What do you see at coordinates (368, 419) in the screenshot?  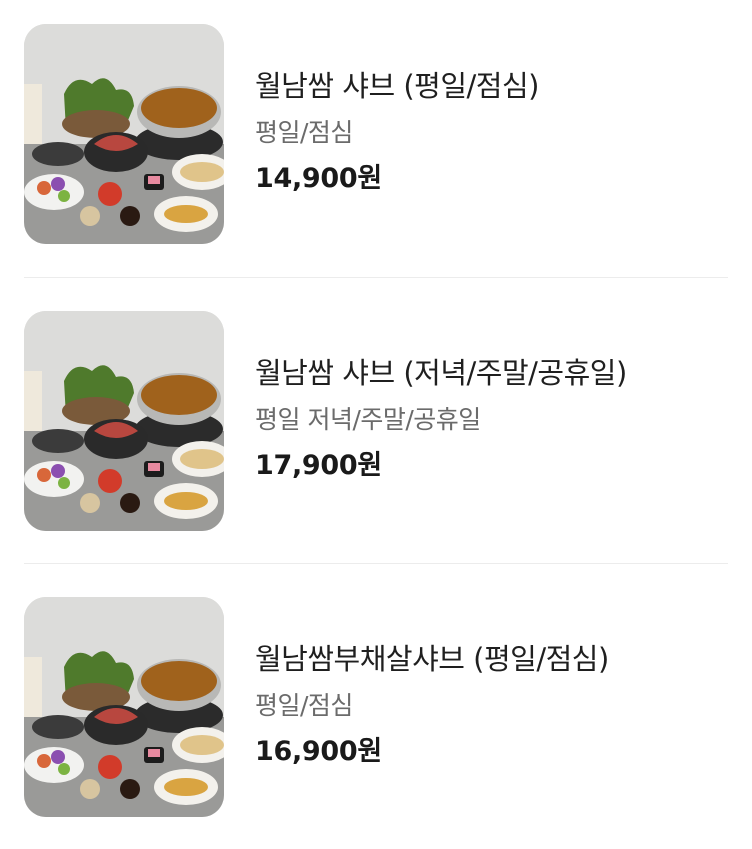 I see `menu-item-description: 평일 저녁/주말/공휴일` at bounding box center [368, 419].